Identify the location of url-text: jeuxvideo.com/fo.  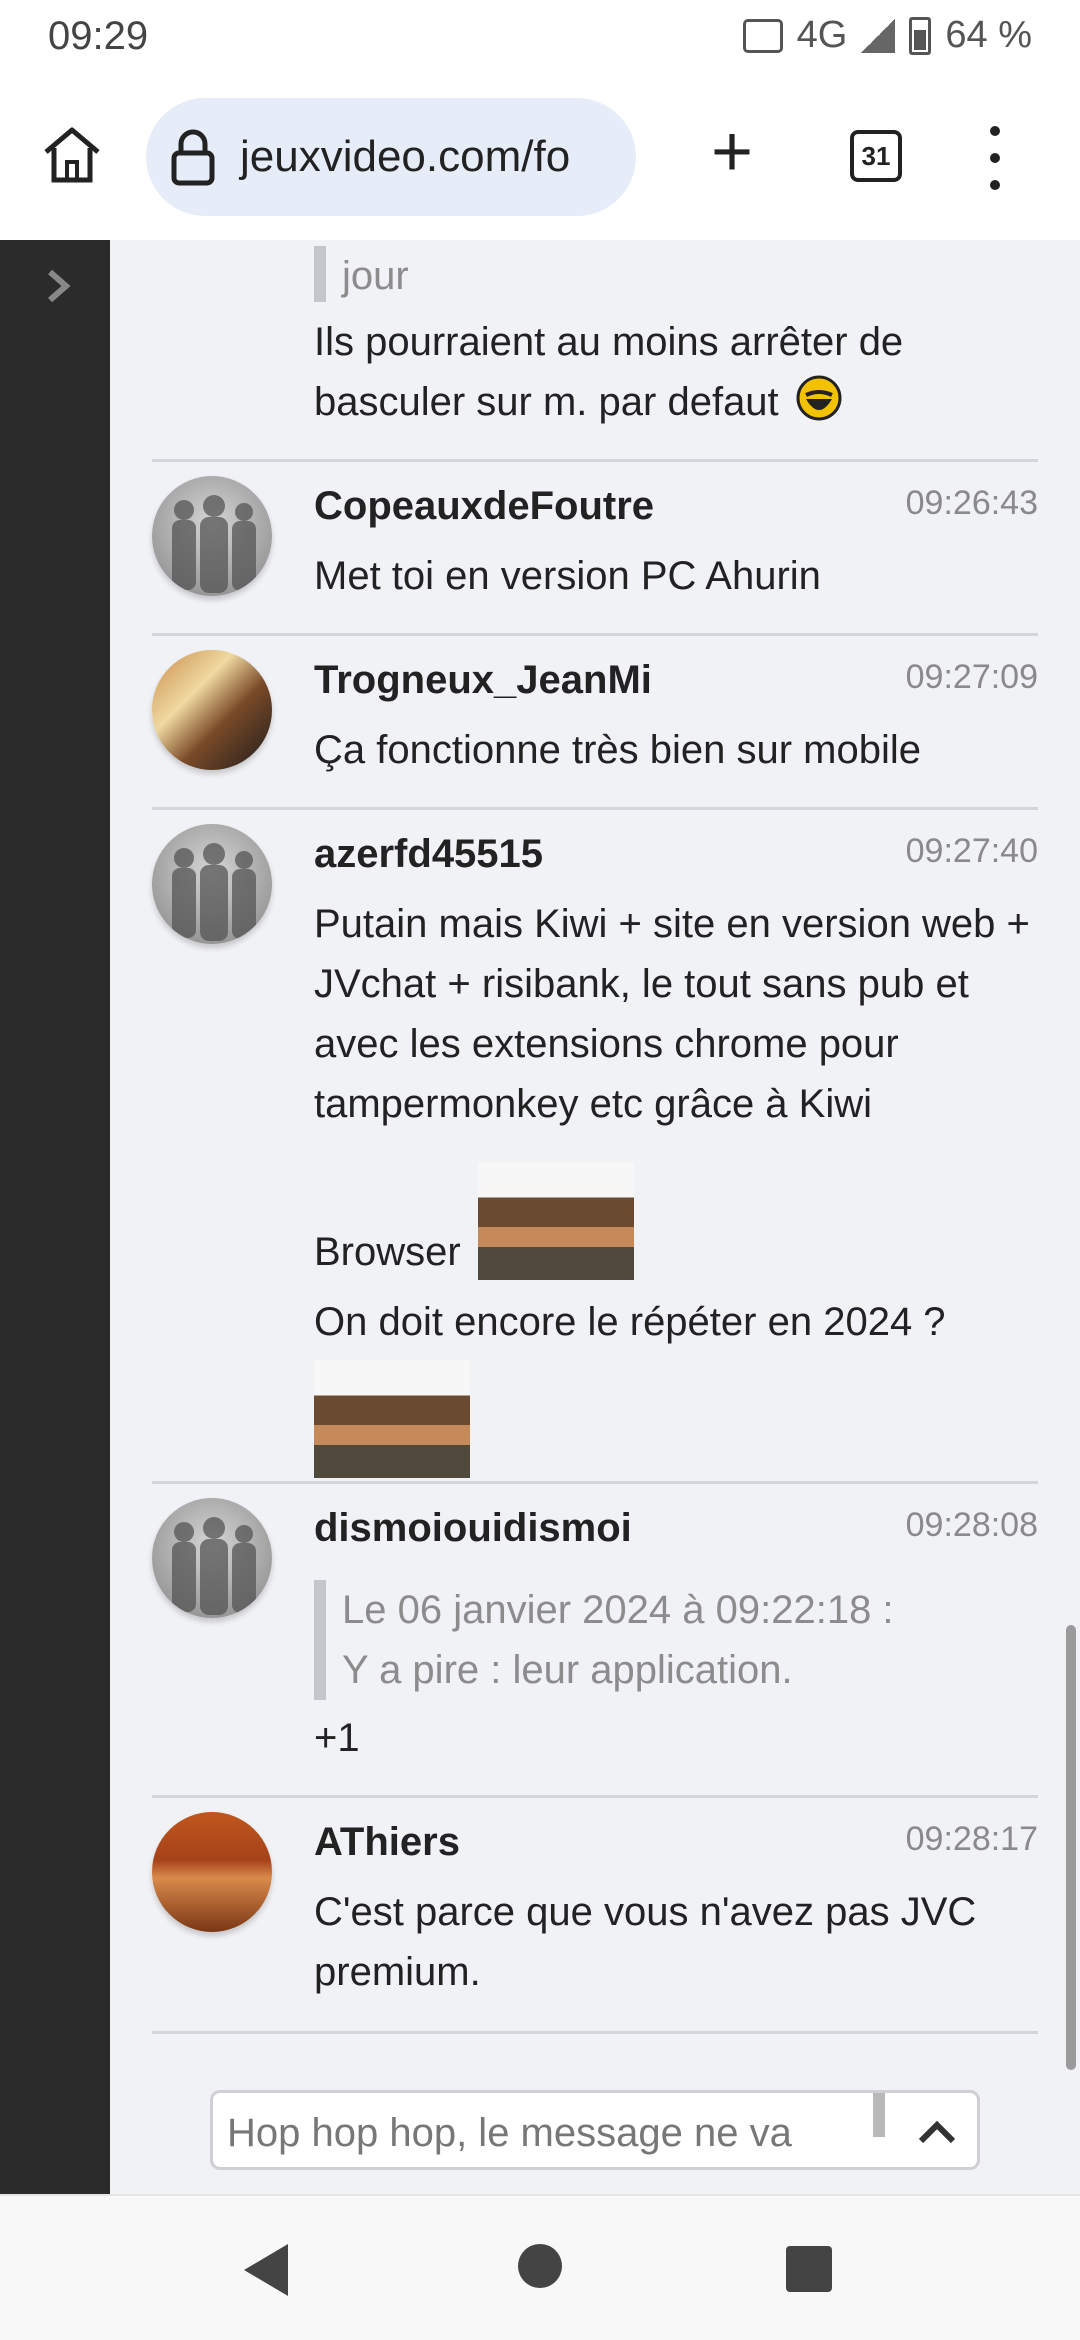
(405, 156).